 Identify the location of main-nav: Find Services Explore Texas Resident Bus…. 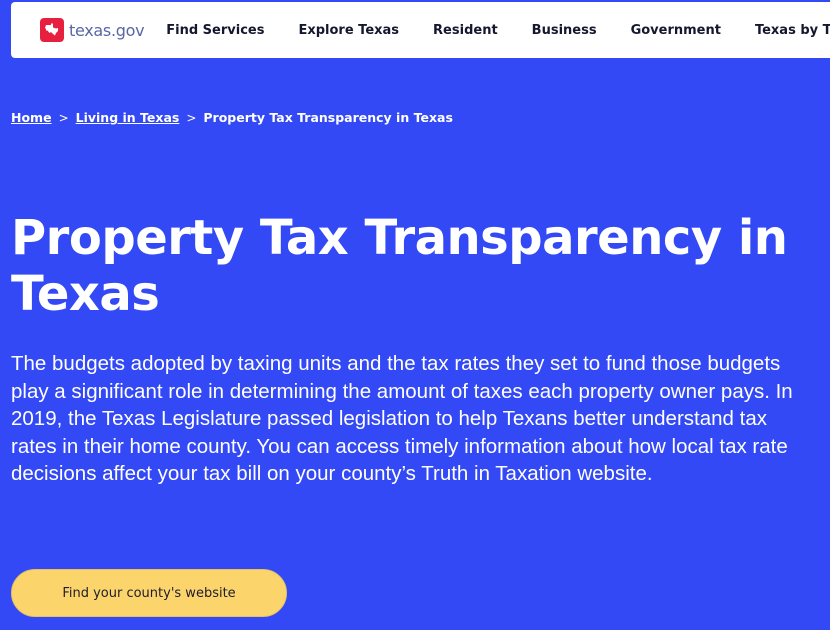
(498, 30).